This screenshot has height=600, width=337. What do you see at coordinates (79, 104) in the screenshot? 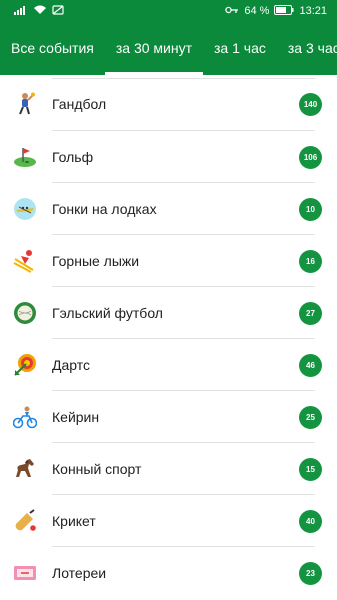
I see `sport-name: Гандбол` at bounding box center [79, 104].